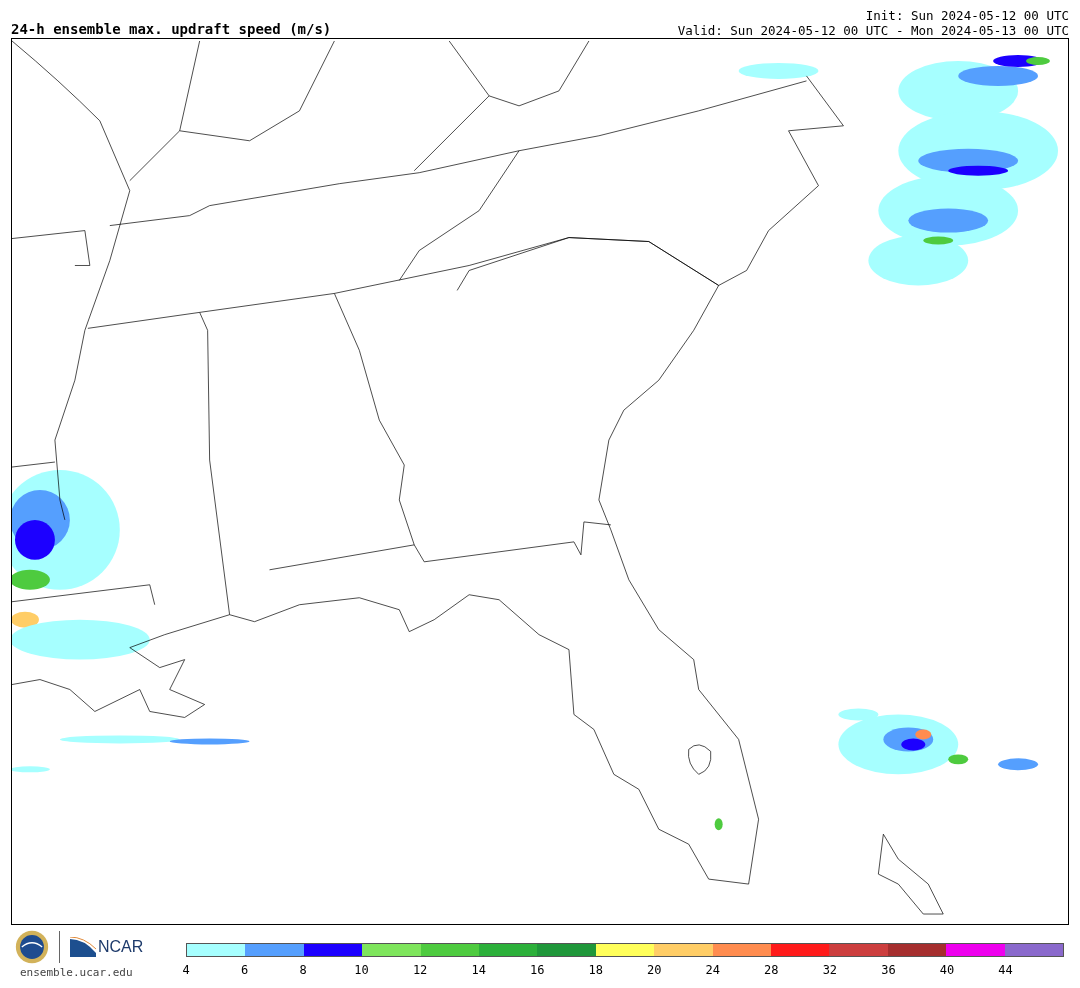 The image size is (1080, 988). I want to click on logo-text: NCAR, so click(121, 947).